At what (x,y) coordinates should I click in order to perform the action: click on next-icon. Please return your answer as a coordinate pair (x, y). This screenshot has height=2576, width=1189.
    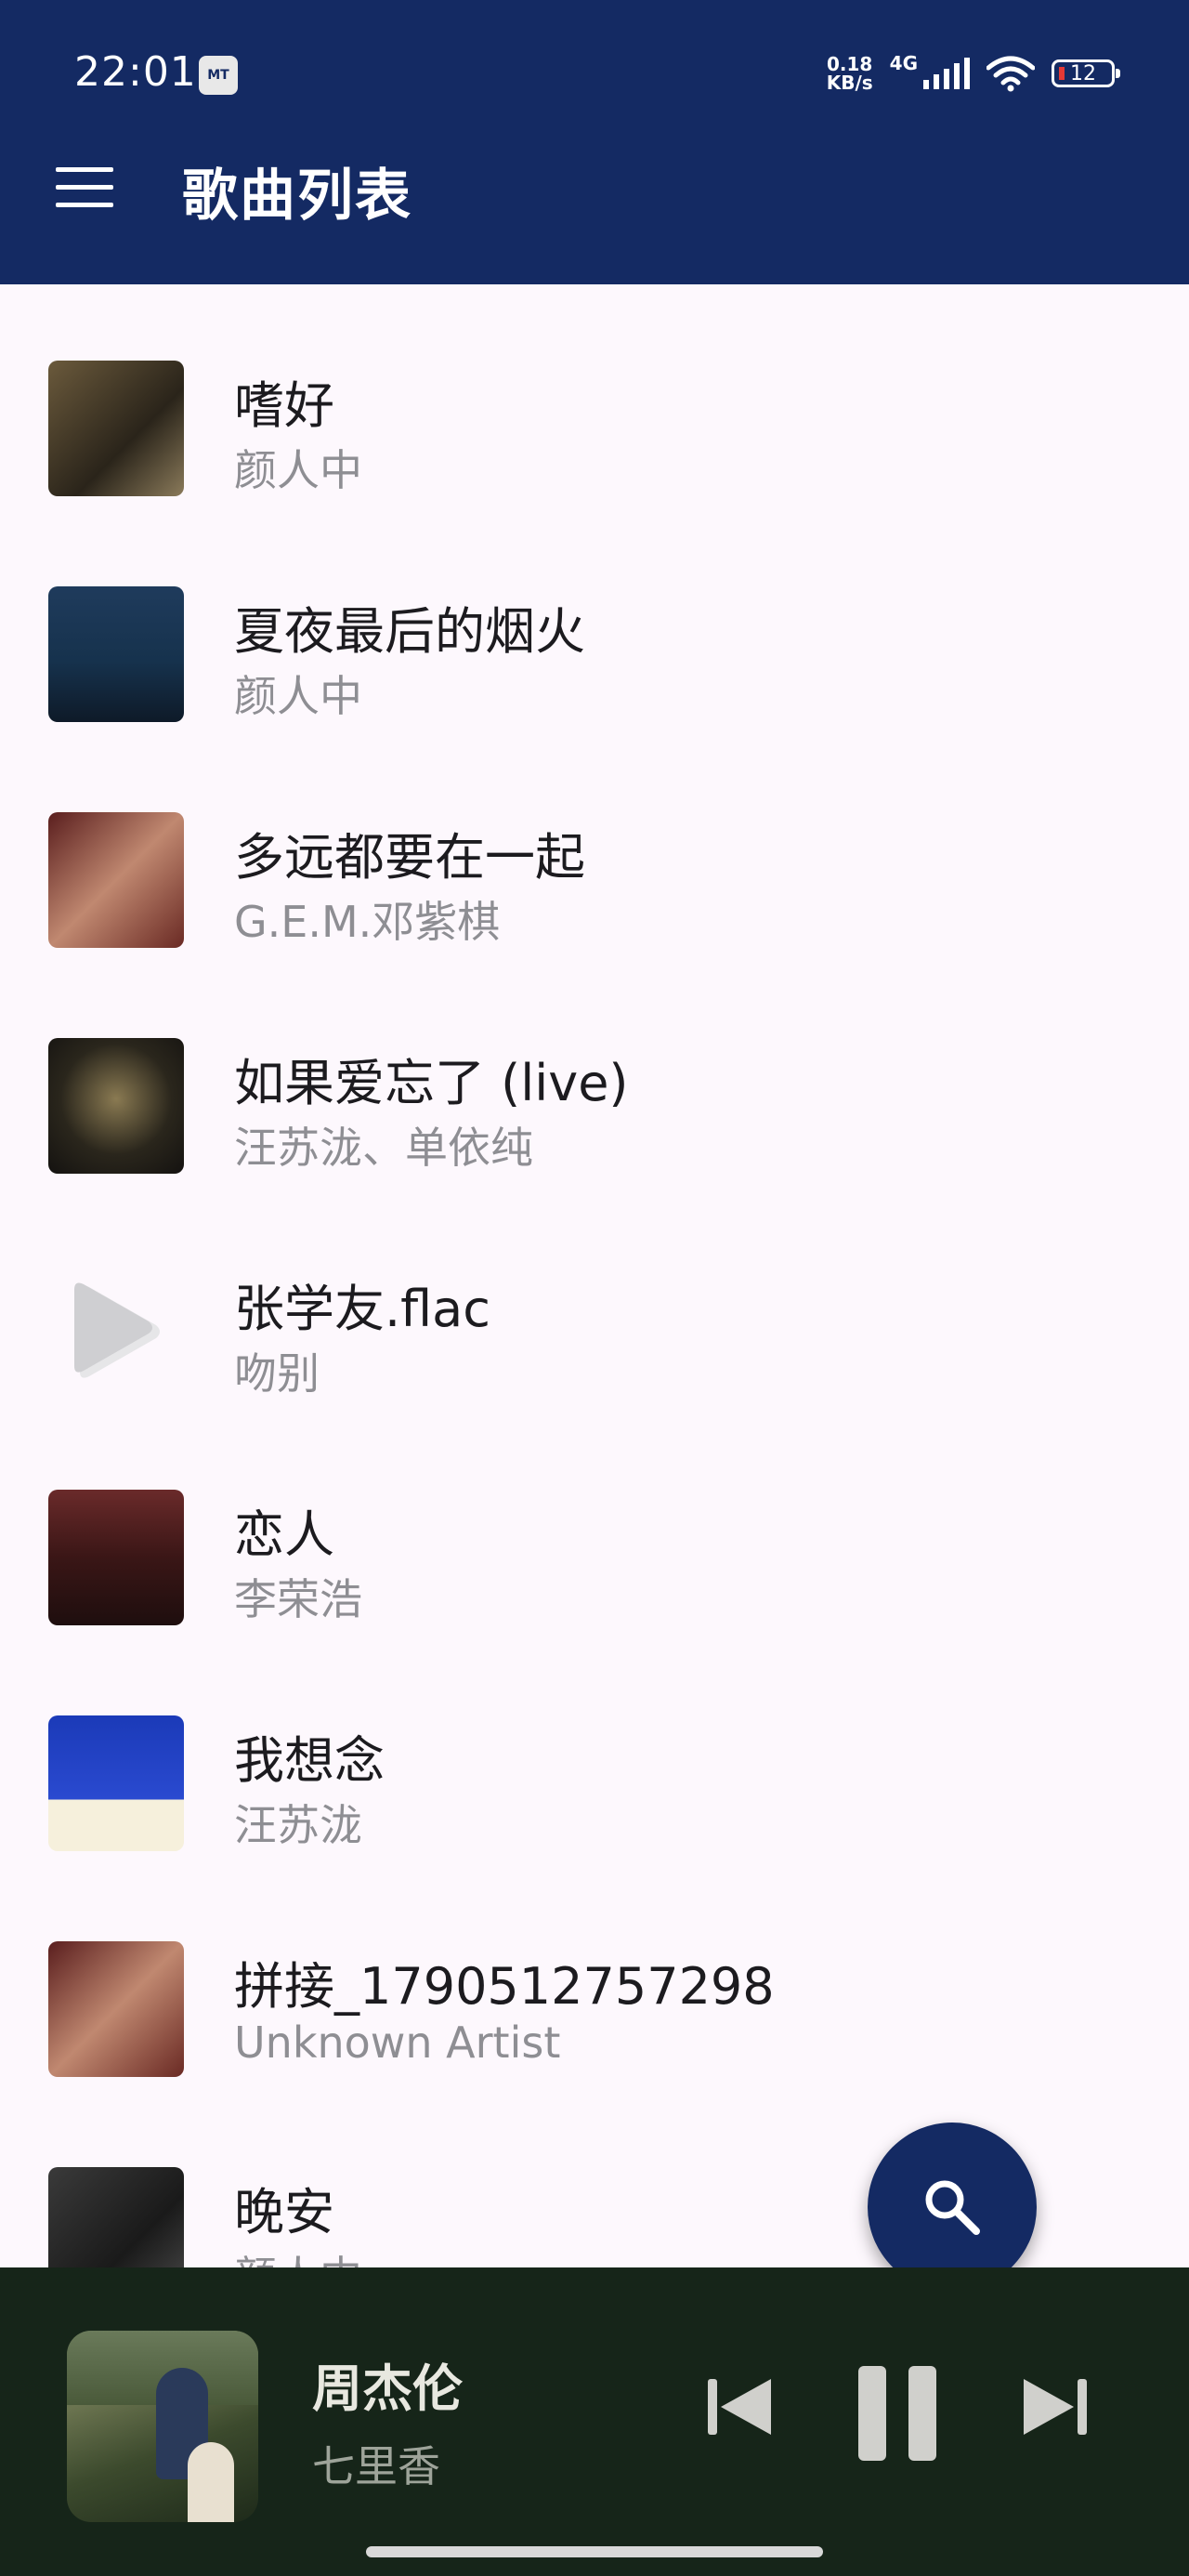
    Looking at the image, I should click on (1055, 2407).